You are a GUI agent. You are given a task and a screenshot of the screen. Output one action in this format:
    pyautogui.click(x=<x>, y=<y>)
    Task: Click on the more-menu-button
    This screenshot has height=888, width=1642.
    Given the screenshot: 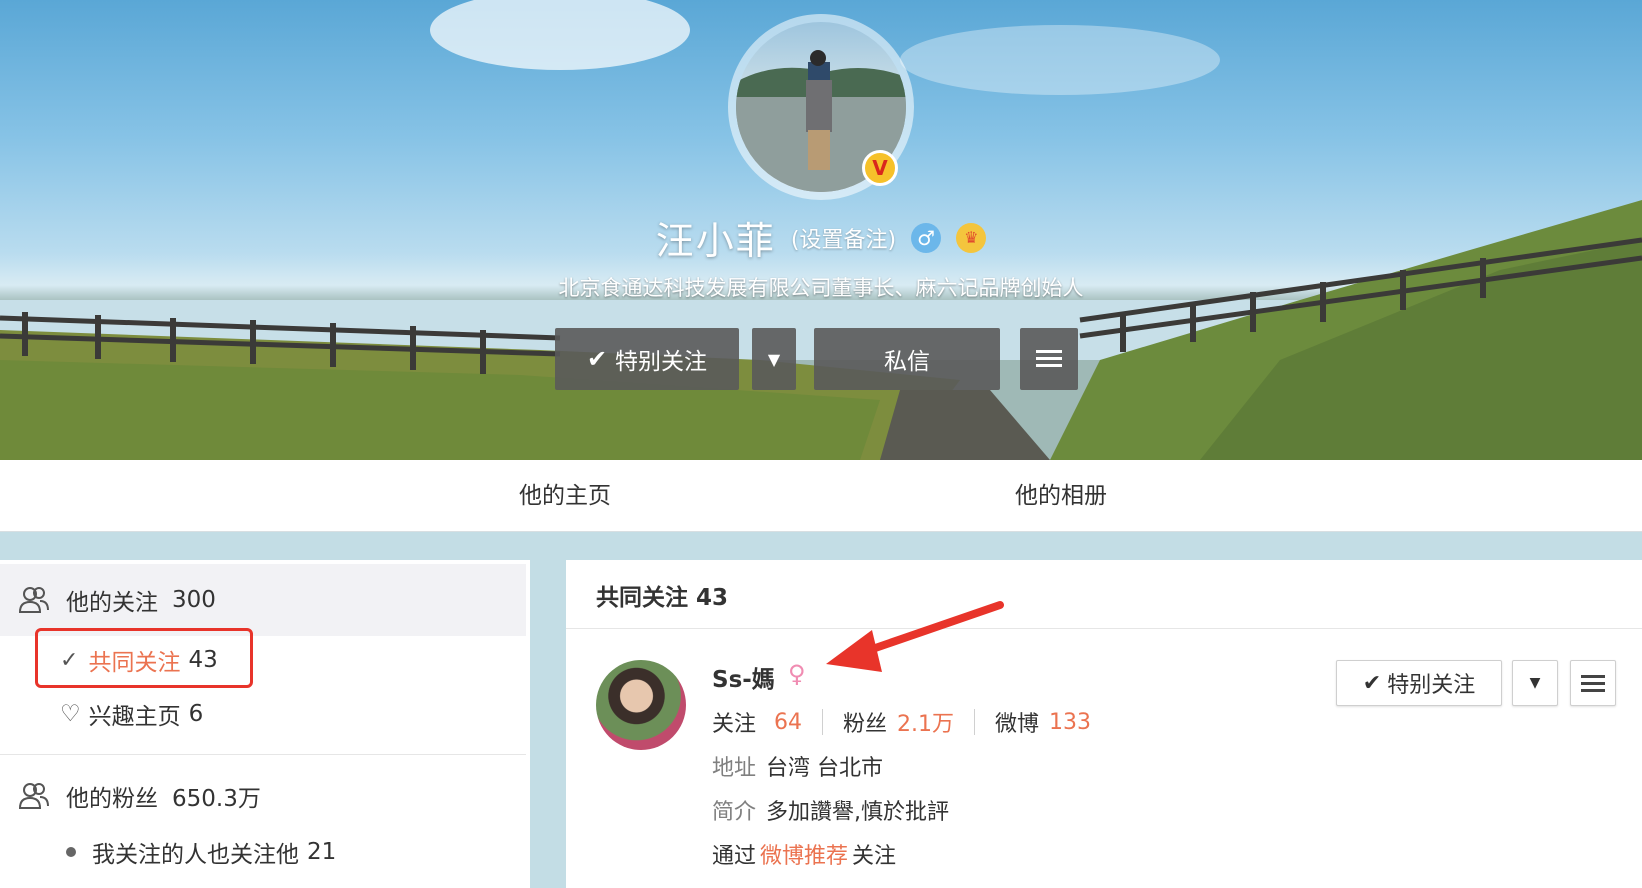 What is the action you would take?
    pyautogui.click(x=1049, y=359)
    